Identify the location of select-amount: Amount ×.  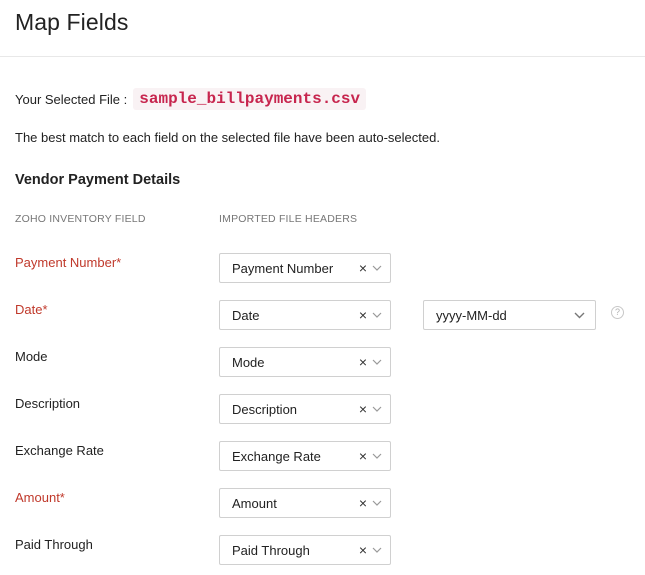
(305, 503).